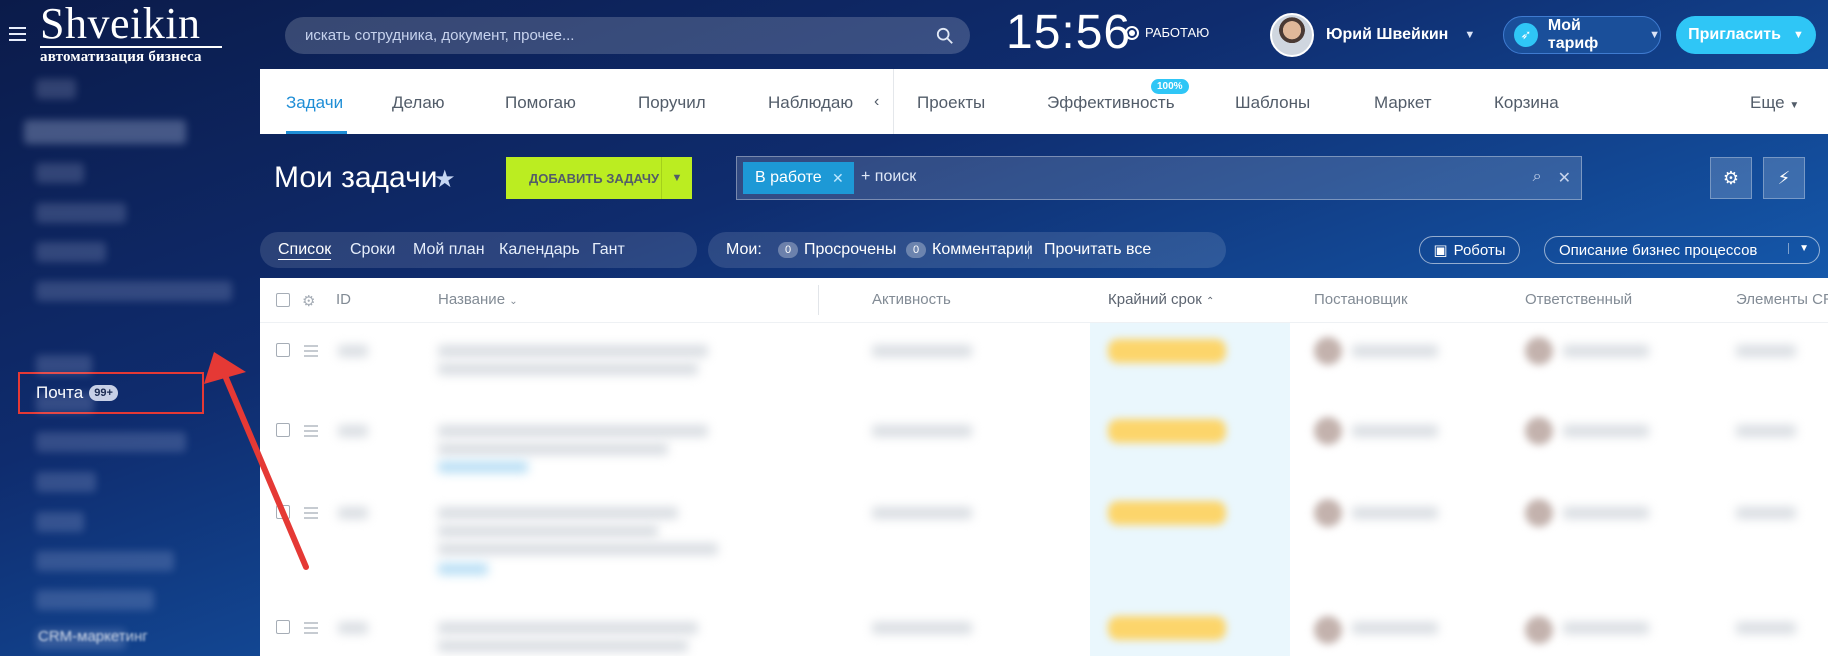  Describe the element at coordinates (1111, 103) in the screenshot. I see `tab-efficiency: Эффективность` at that location.